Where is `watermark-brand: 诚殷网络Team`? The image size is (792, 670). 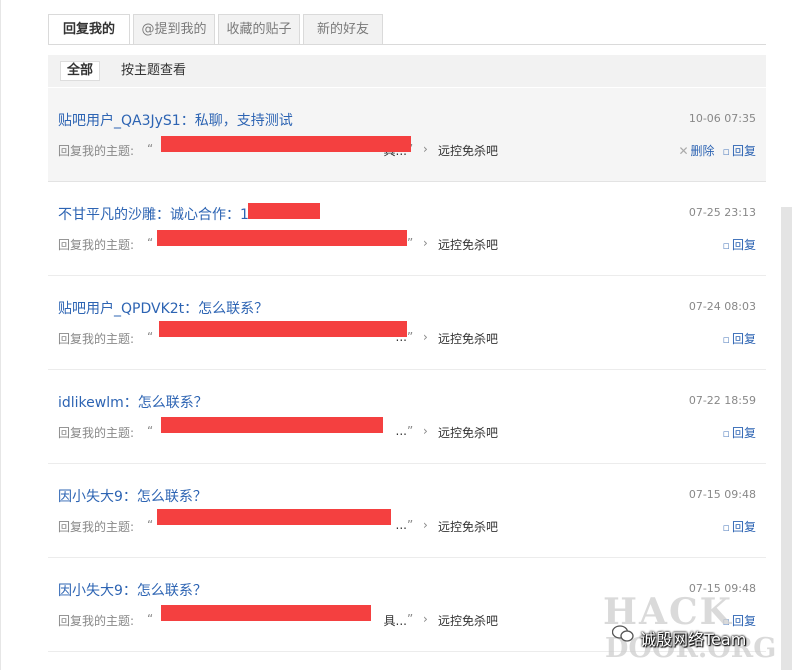 watermark-brand: 诚殷网络Team is located at coordinates (693, 639).